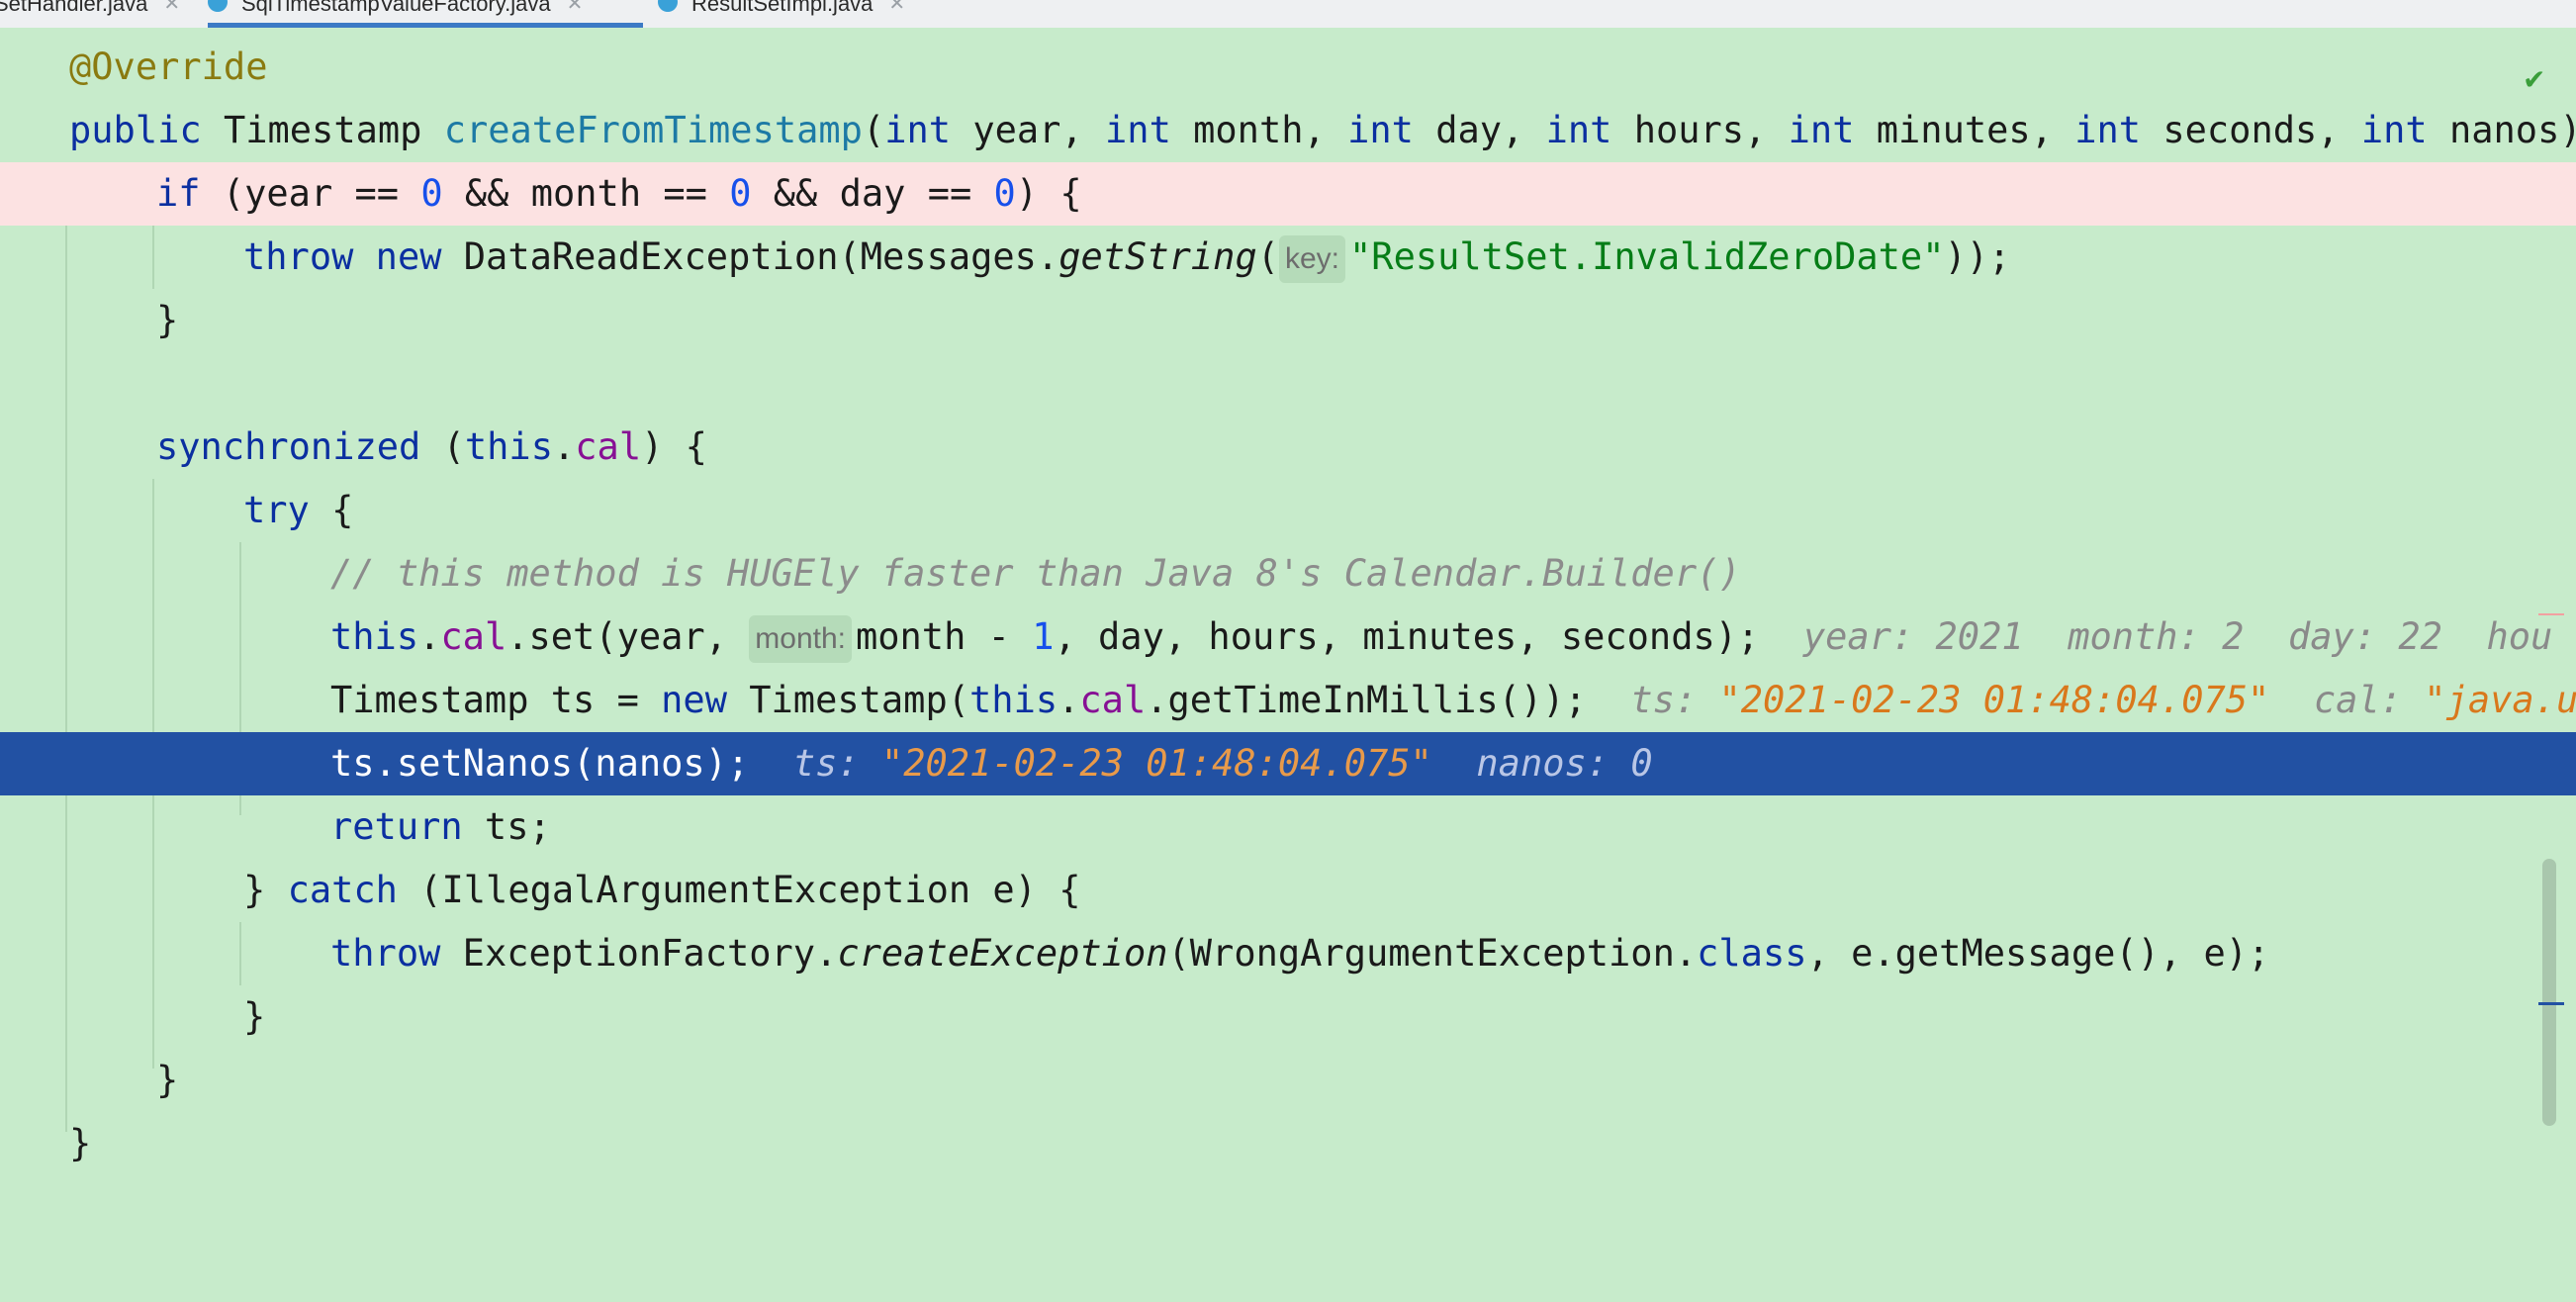 This screenshot has height=1302, width=2576. Describe the element at coordinates (440, 826) in the screenshot. I see `return-statement: return ts;` at that location.